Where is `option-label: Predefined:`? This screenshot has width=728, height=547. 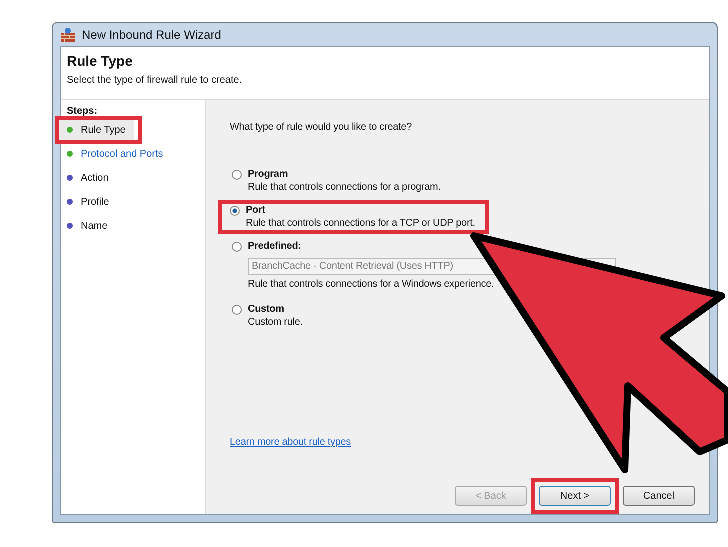
option-label: Predefined: is located at coordinates (275, 246).